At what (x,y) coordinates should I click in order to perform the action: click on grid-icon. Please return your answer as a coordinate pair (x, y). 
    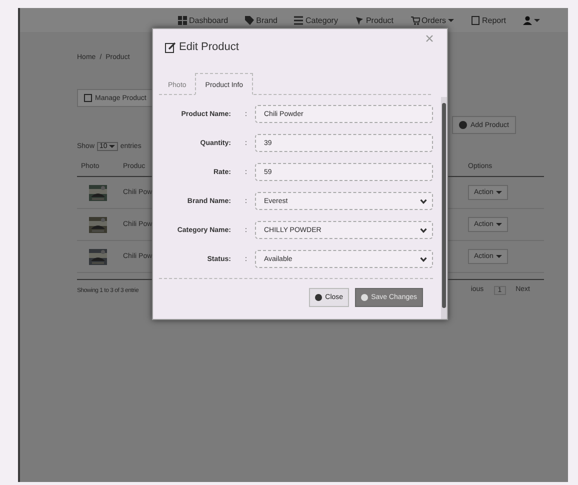
    Looking at the image, I should click on (182, 20).